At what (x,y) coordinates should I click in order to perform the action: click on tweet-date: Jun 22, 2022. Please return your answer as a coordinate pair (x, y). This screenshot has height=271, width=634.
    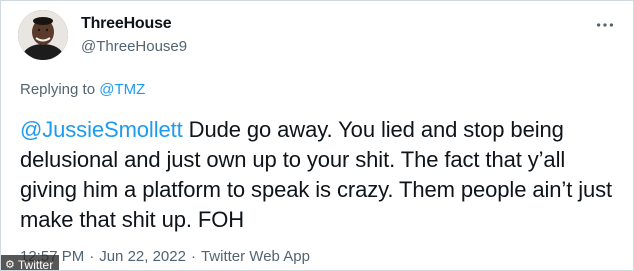
    Looking at the image, I should click on (142, 256).